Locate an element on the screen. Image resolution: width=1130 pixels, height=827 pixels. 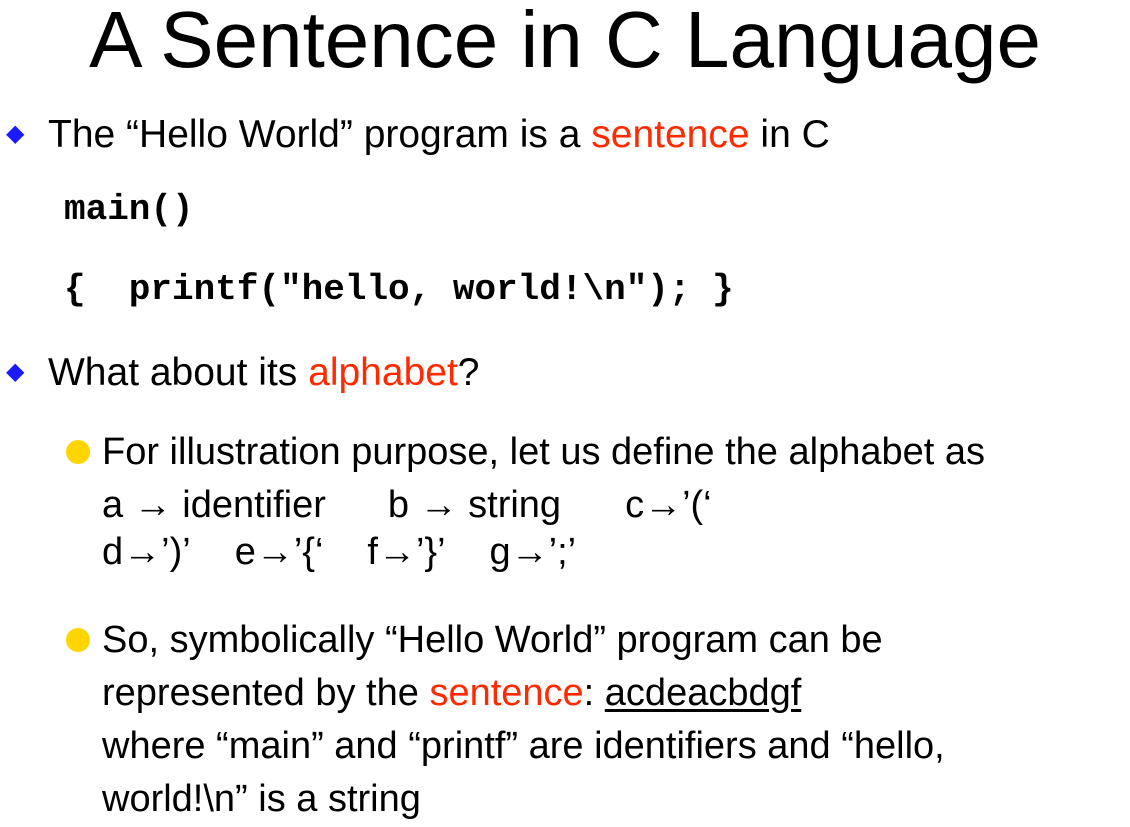
sub-line-mapping-1: a → identifier b → string c→’(‘ is located at coordinates (614, 505).